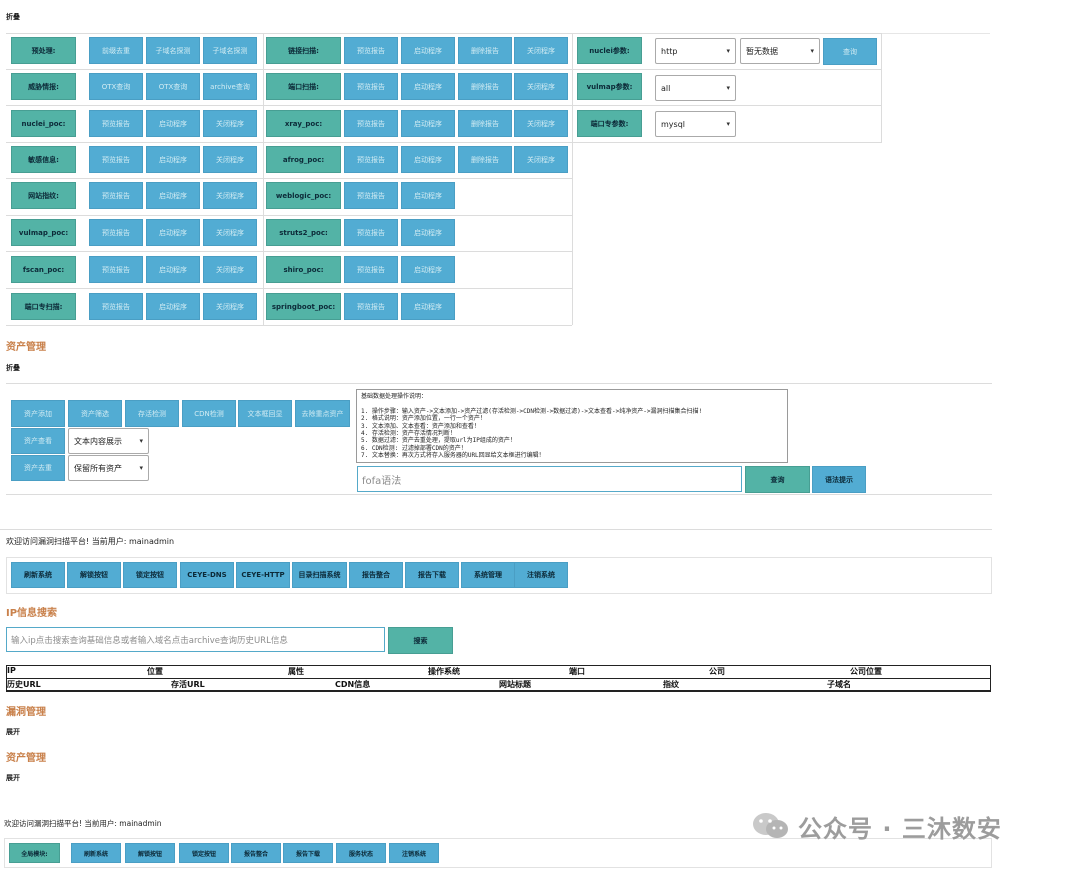 The image size is (1080, 869). Describe the element at coordinates (96, 853) in the screenshot. I see `global-module-button-0: 刷新系统` at that location.